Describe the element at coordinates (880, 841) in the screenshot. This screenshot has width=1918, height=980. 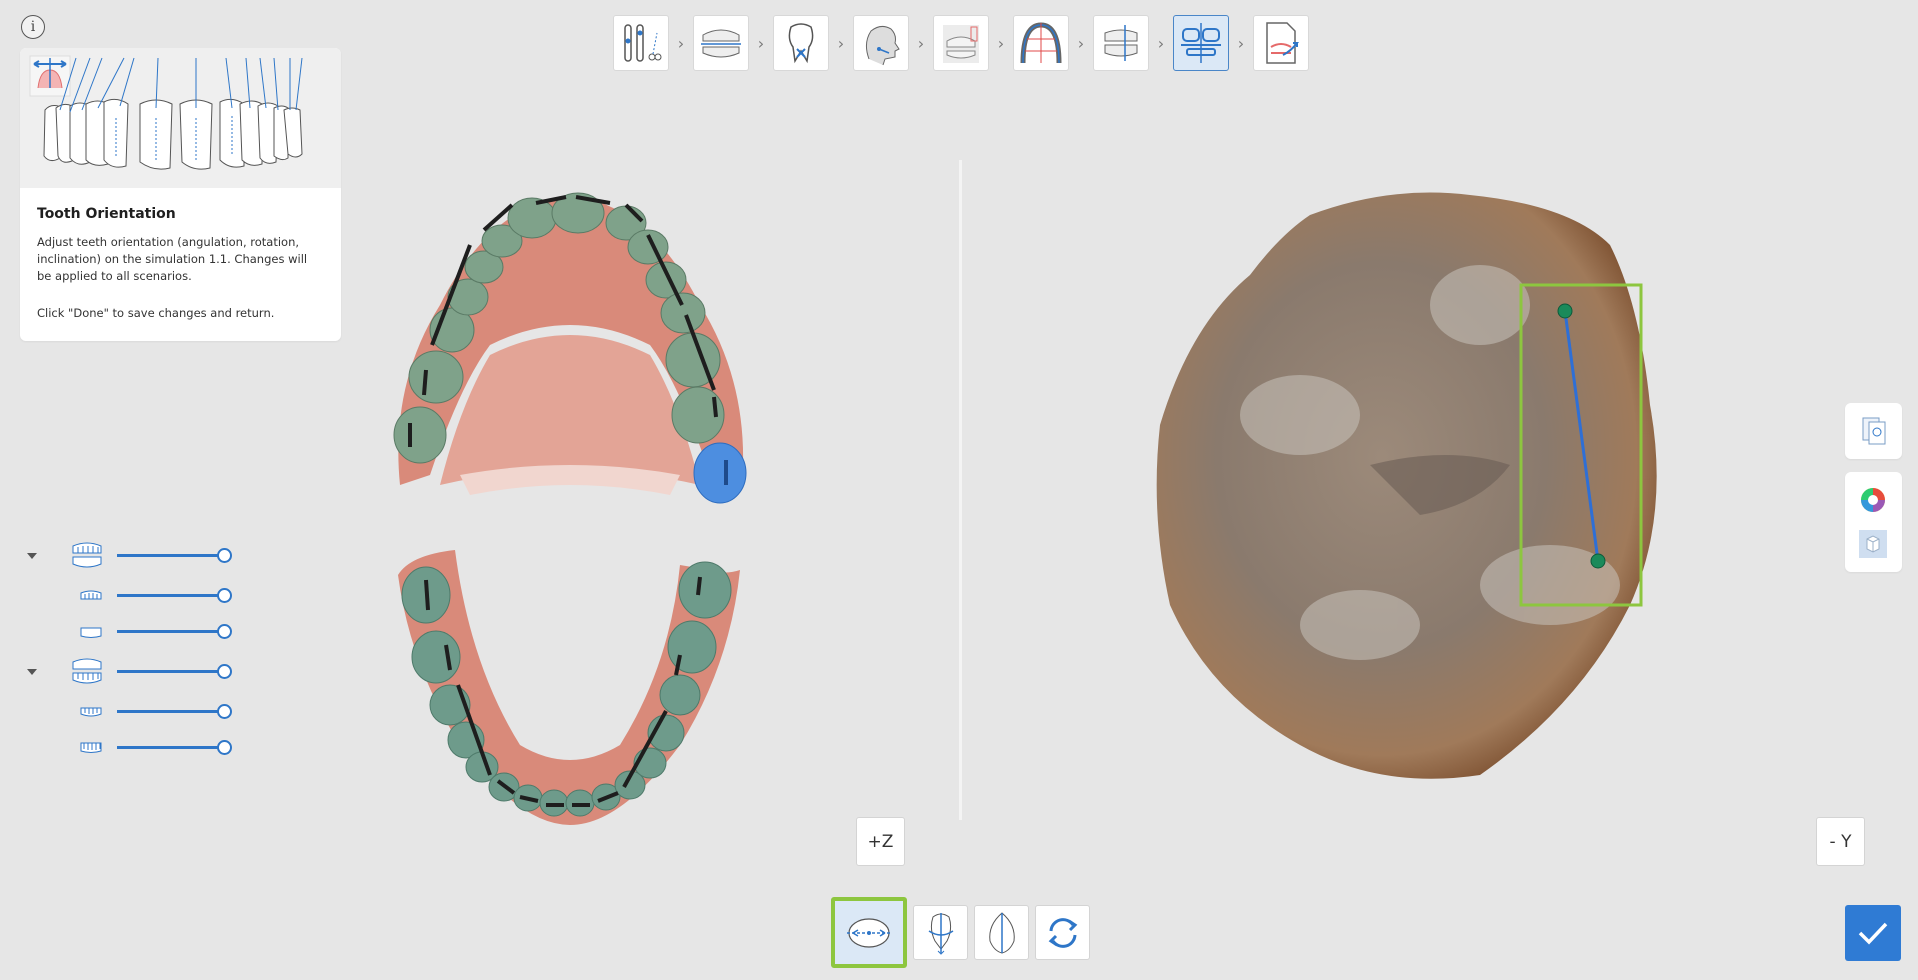
I see `view-axis-left: +Z` at that location.